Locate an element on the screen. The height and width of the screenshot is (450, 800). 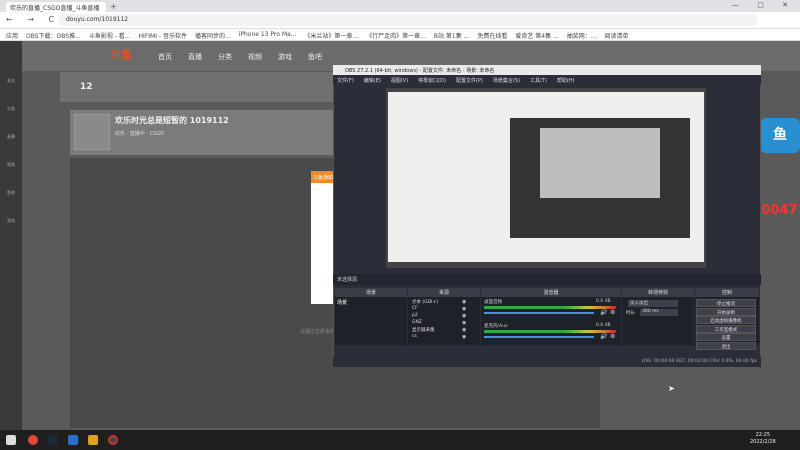
window-controls: — ▢ ✕ is located at coordinates (764, 5).